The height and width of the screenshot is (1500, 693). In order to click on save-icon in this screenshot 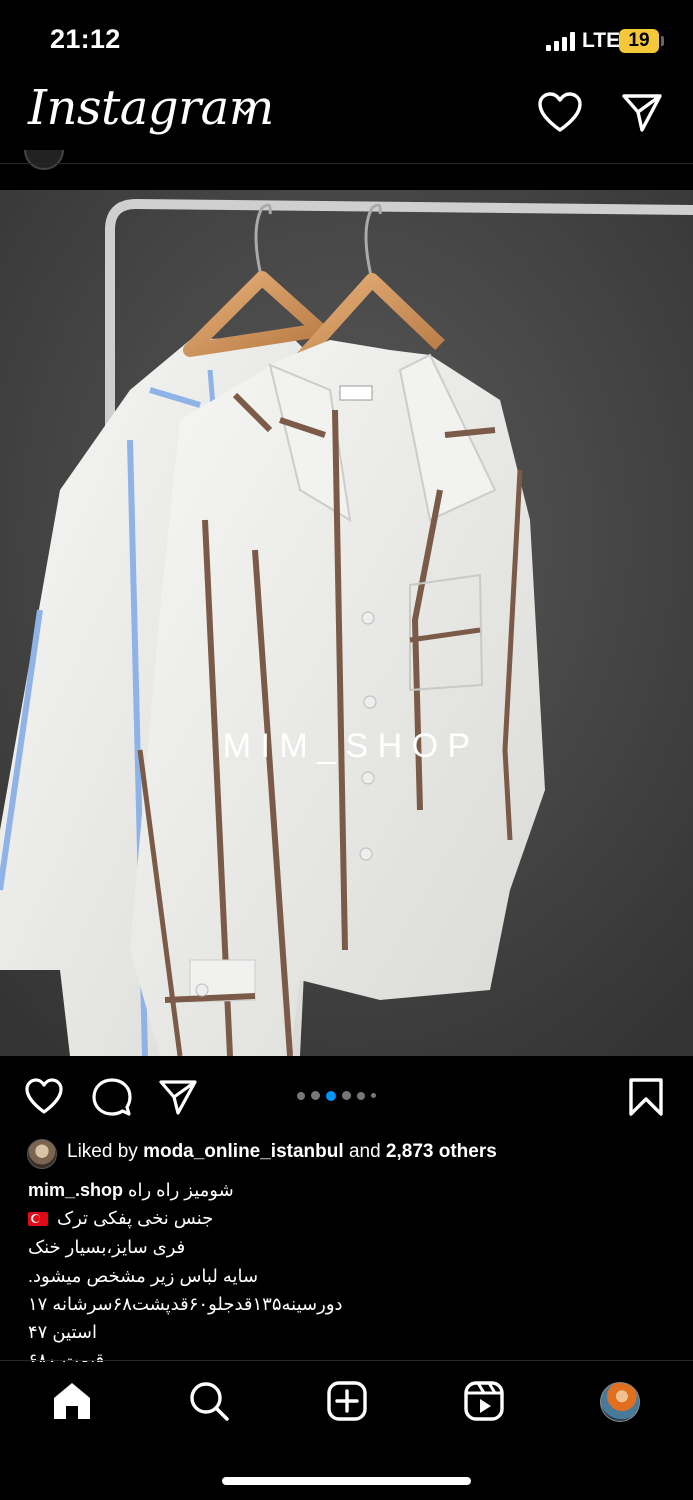, I will do `click(646, 1097)`.